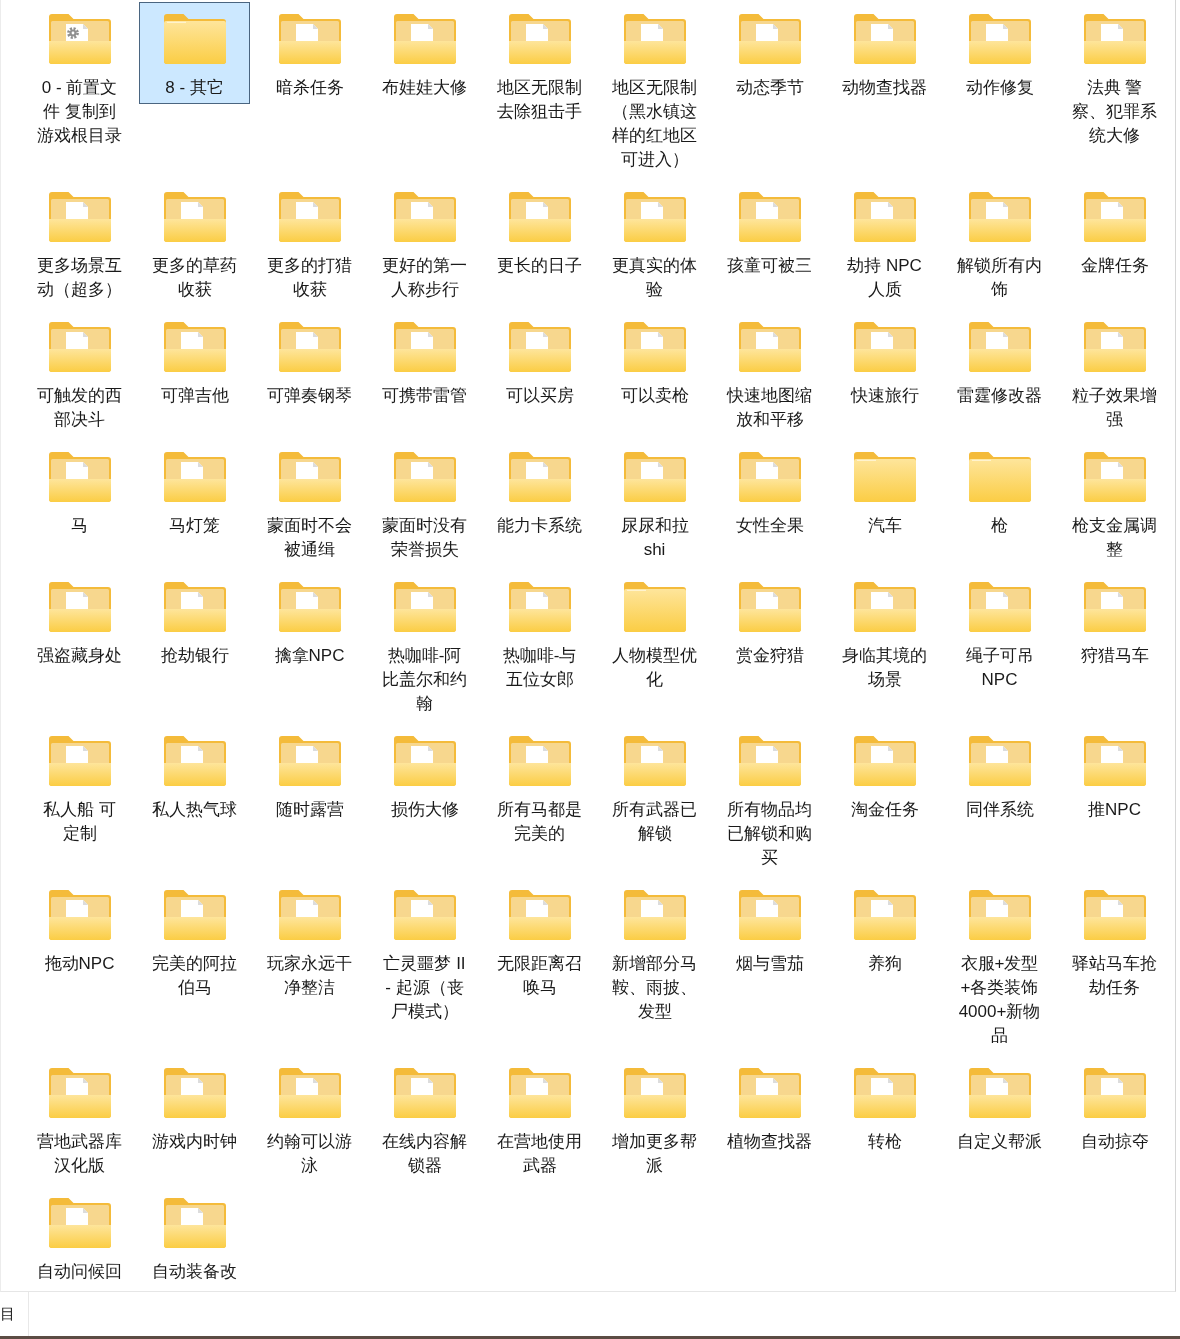  I want to click on folder-item: 转枪, so click(884, 1107).